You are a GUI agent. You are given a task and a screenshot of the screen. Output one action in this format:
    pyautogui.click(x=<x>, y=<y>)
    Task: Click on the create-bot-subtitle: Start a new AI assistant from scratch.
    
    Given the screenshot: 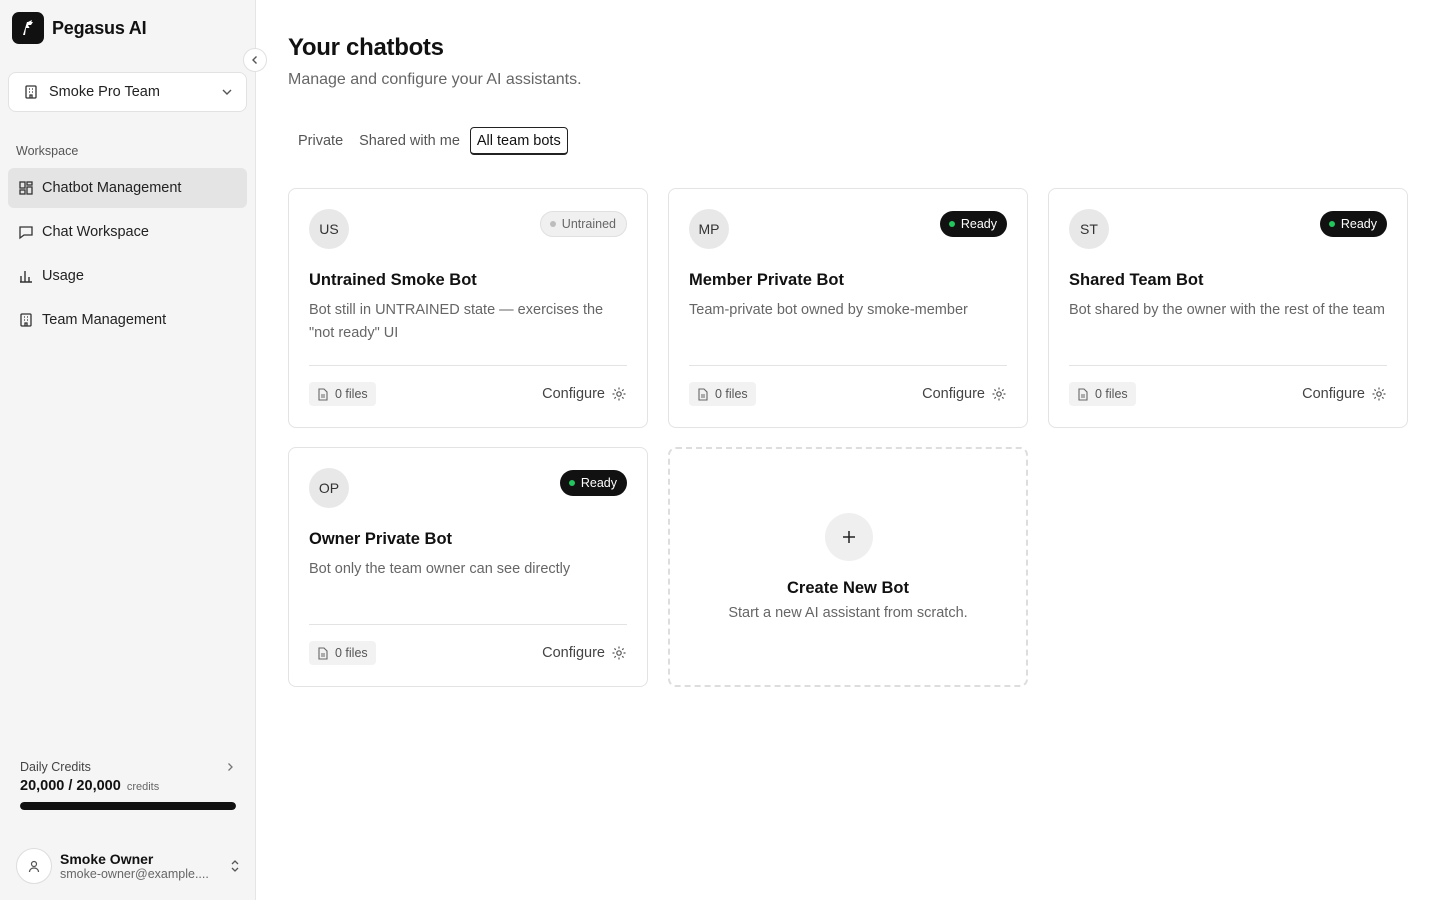 What is the action you would take?
    pyautogui.click(x=848, y=613)
    